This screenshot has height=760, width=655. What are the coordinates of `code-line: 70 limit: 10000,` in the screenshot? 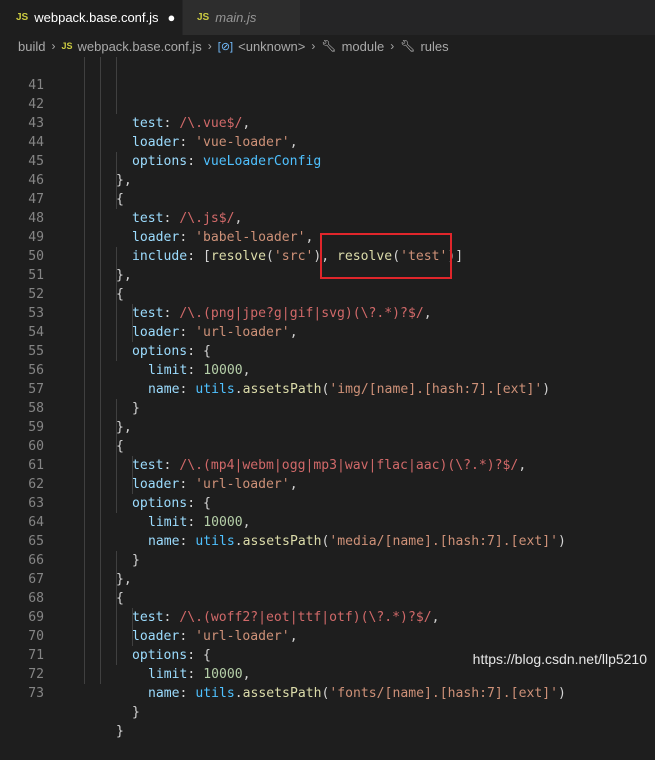 It's located at (327, 645).